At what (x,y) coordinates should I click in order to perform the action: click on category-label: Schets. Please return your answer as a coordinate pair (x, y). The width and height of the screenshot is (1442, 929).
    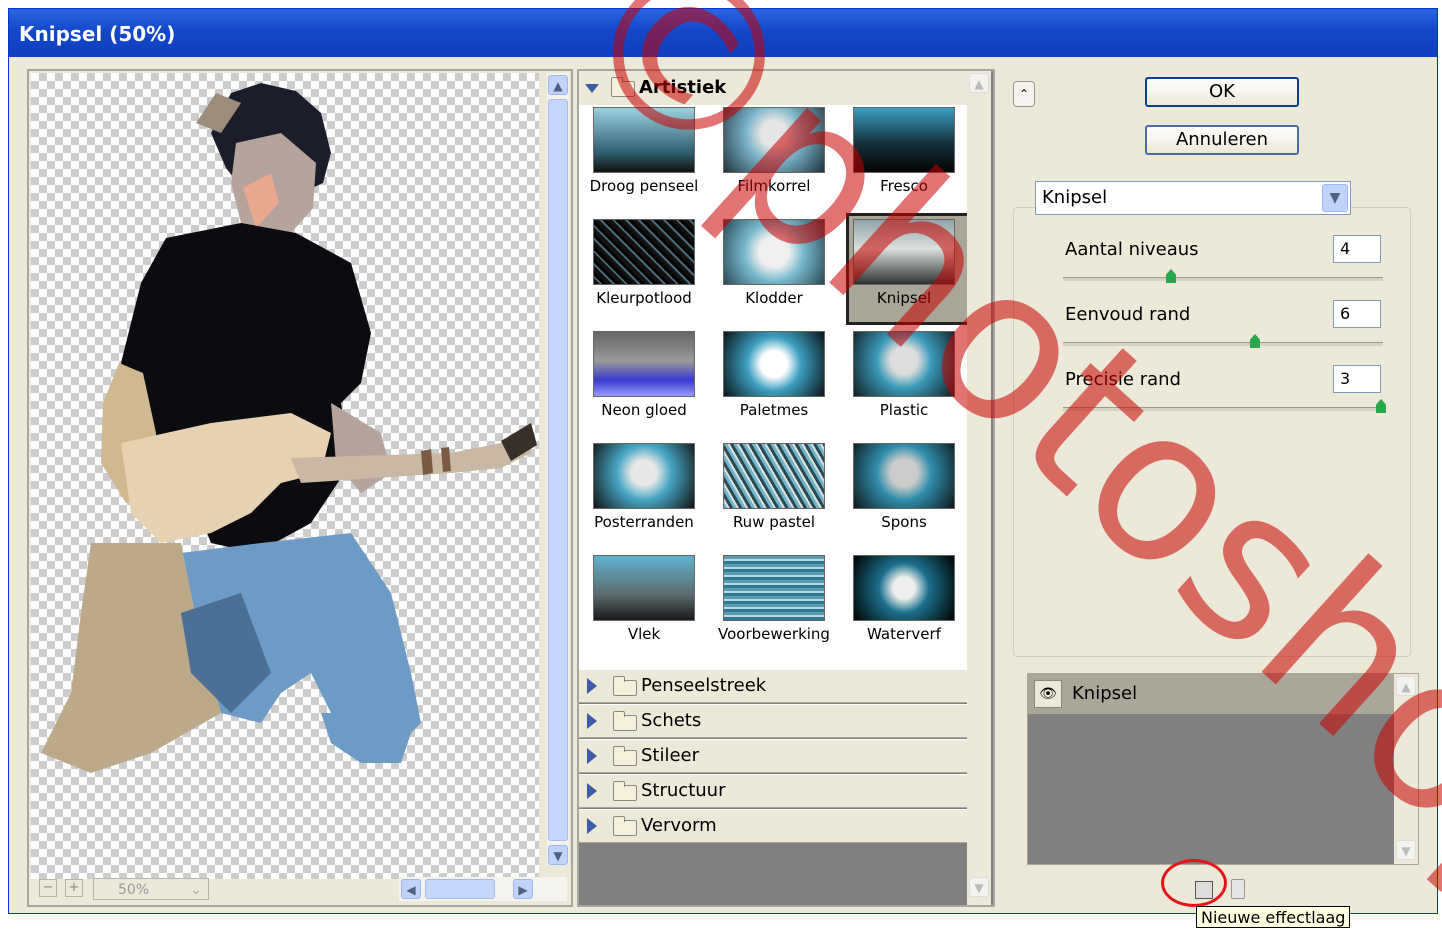
    Looking at the image, I should click on (671, 720).